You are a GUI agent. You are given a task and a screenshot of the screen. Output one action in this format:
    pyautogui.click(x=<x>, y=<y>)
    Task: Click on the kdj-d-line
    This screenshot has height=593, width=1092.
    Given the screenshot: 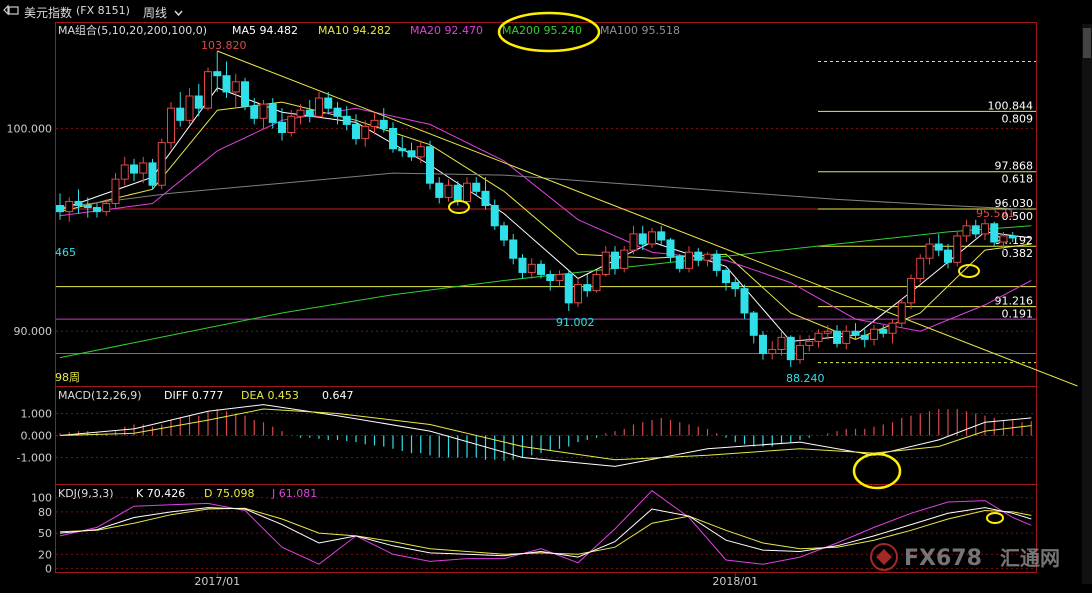 What is the action you would take?
    pyautogui.click(x=545, y=531)
    